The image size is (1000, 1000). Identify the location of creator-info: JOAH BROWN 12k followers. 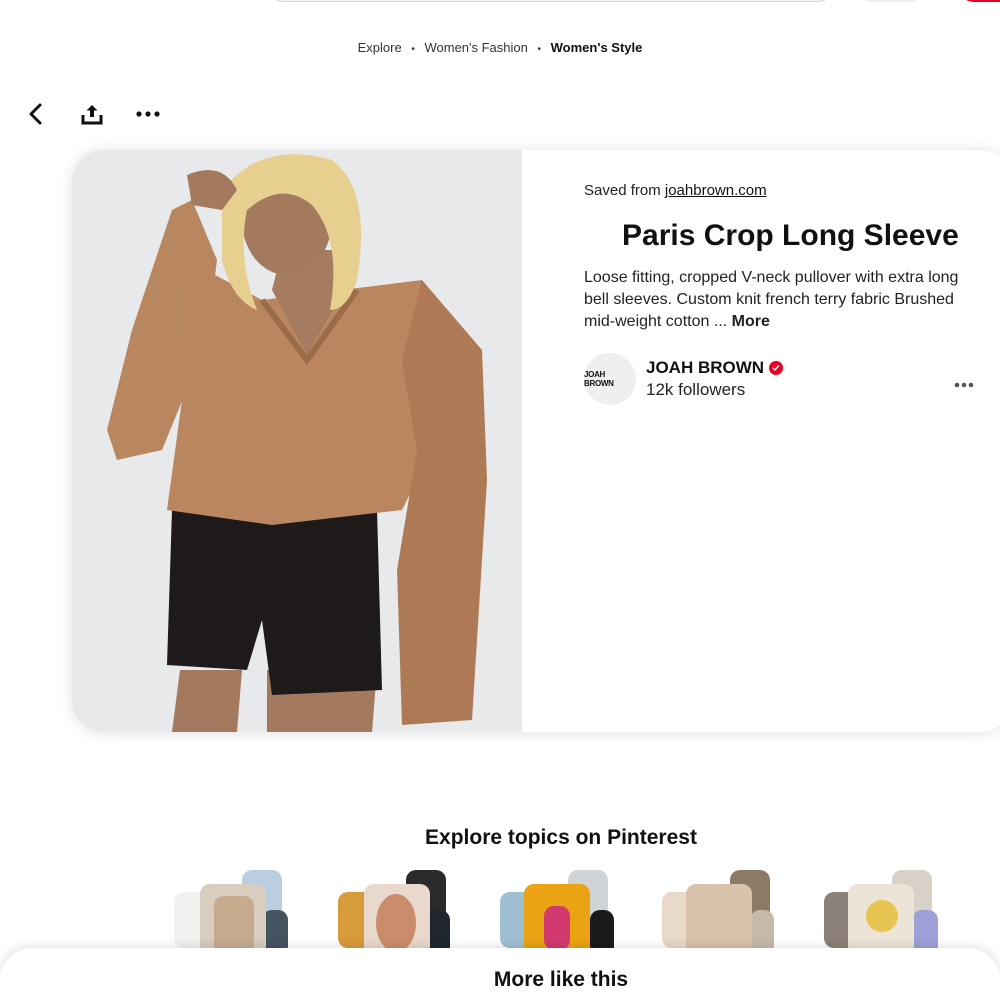
(715, 379).